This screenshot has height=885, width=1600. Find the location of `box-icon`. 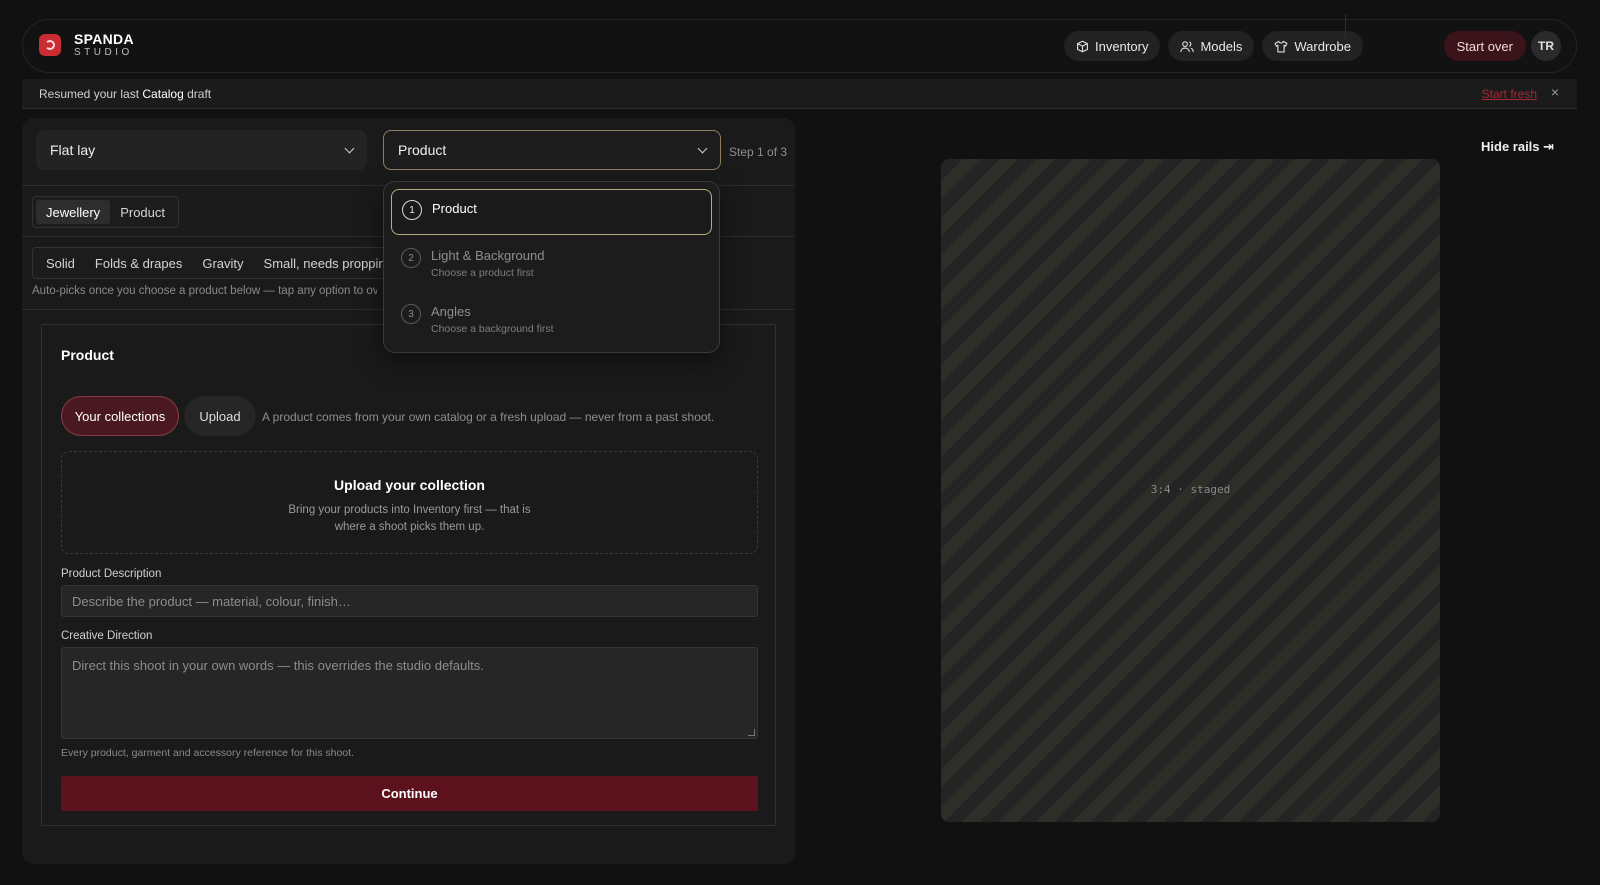

box-icon is located at coordinates (1082, 46).